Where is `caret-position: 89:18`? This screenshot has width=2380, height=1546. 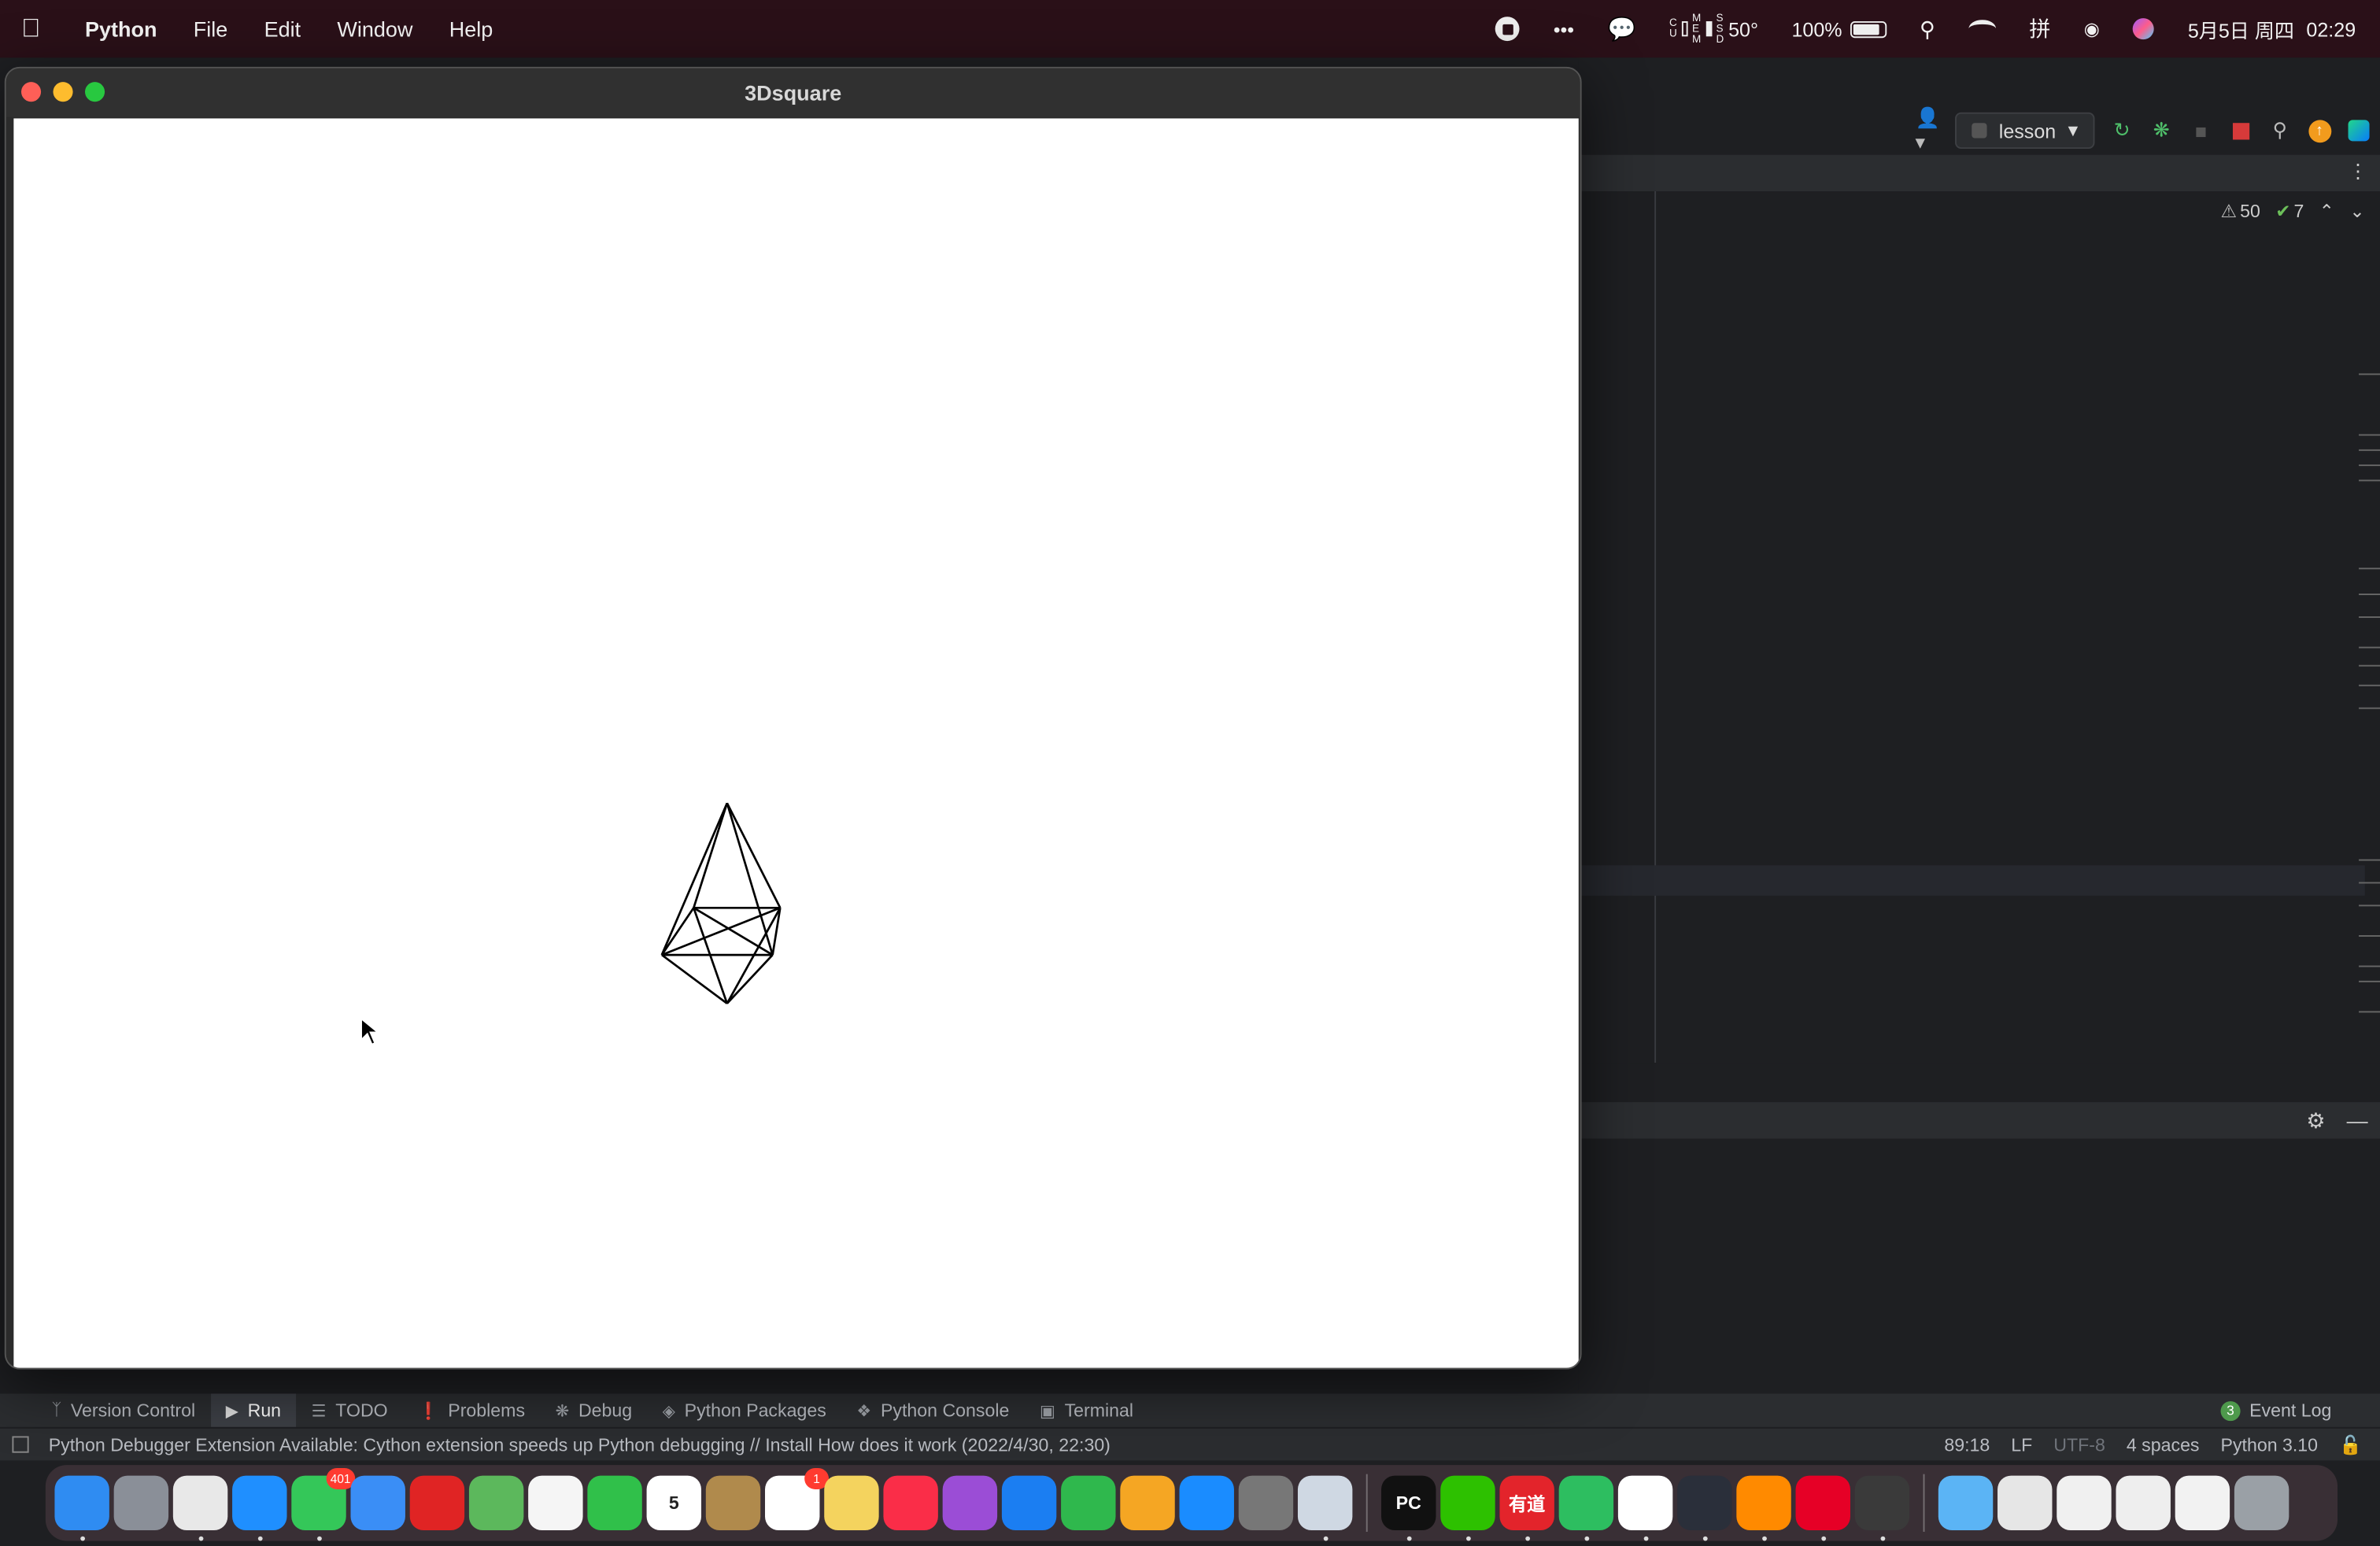 caret-position: 89:18 is located at coordinates (1967, 1445).